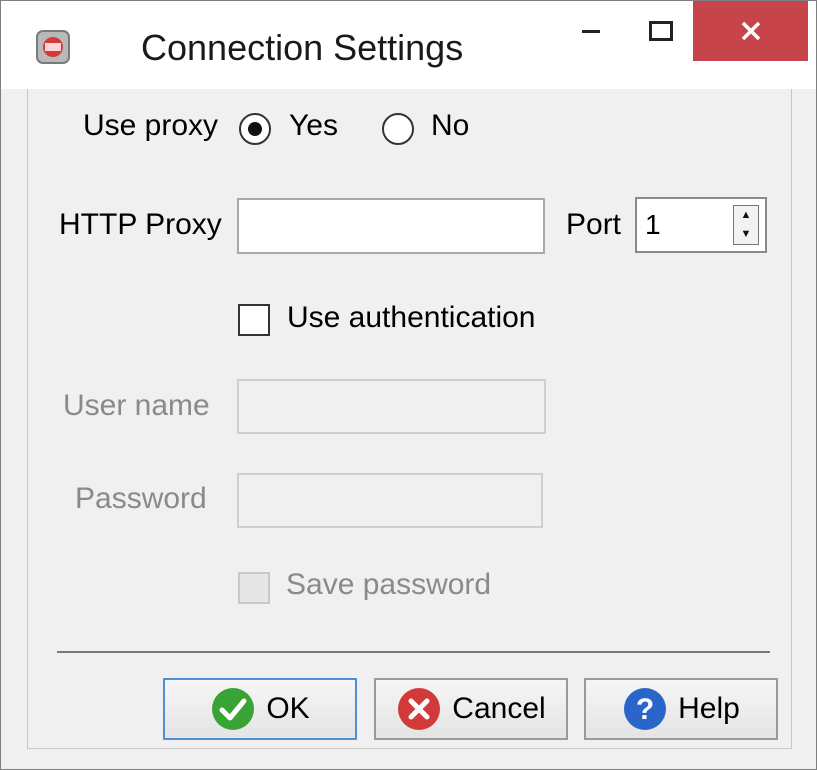  I want to click on help-button: ? Help, so click(681, 709).